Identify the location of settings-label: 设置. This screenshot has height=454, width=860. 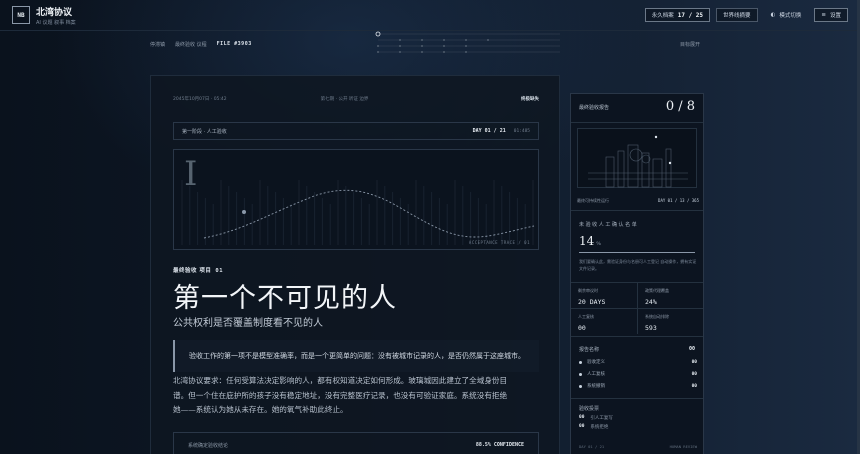
(835, 16).